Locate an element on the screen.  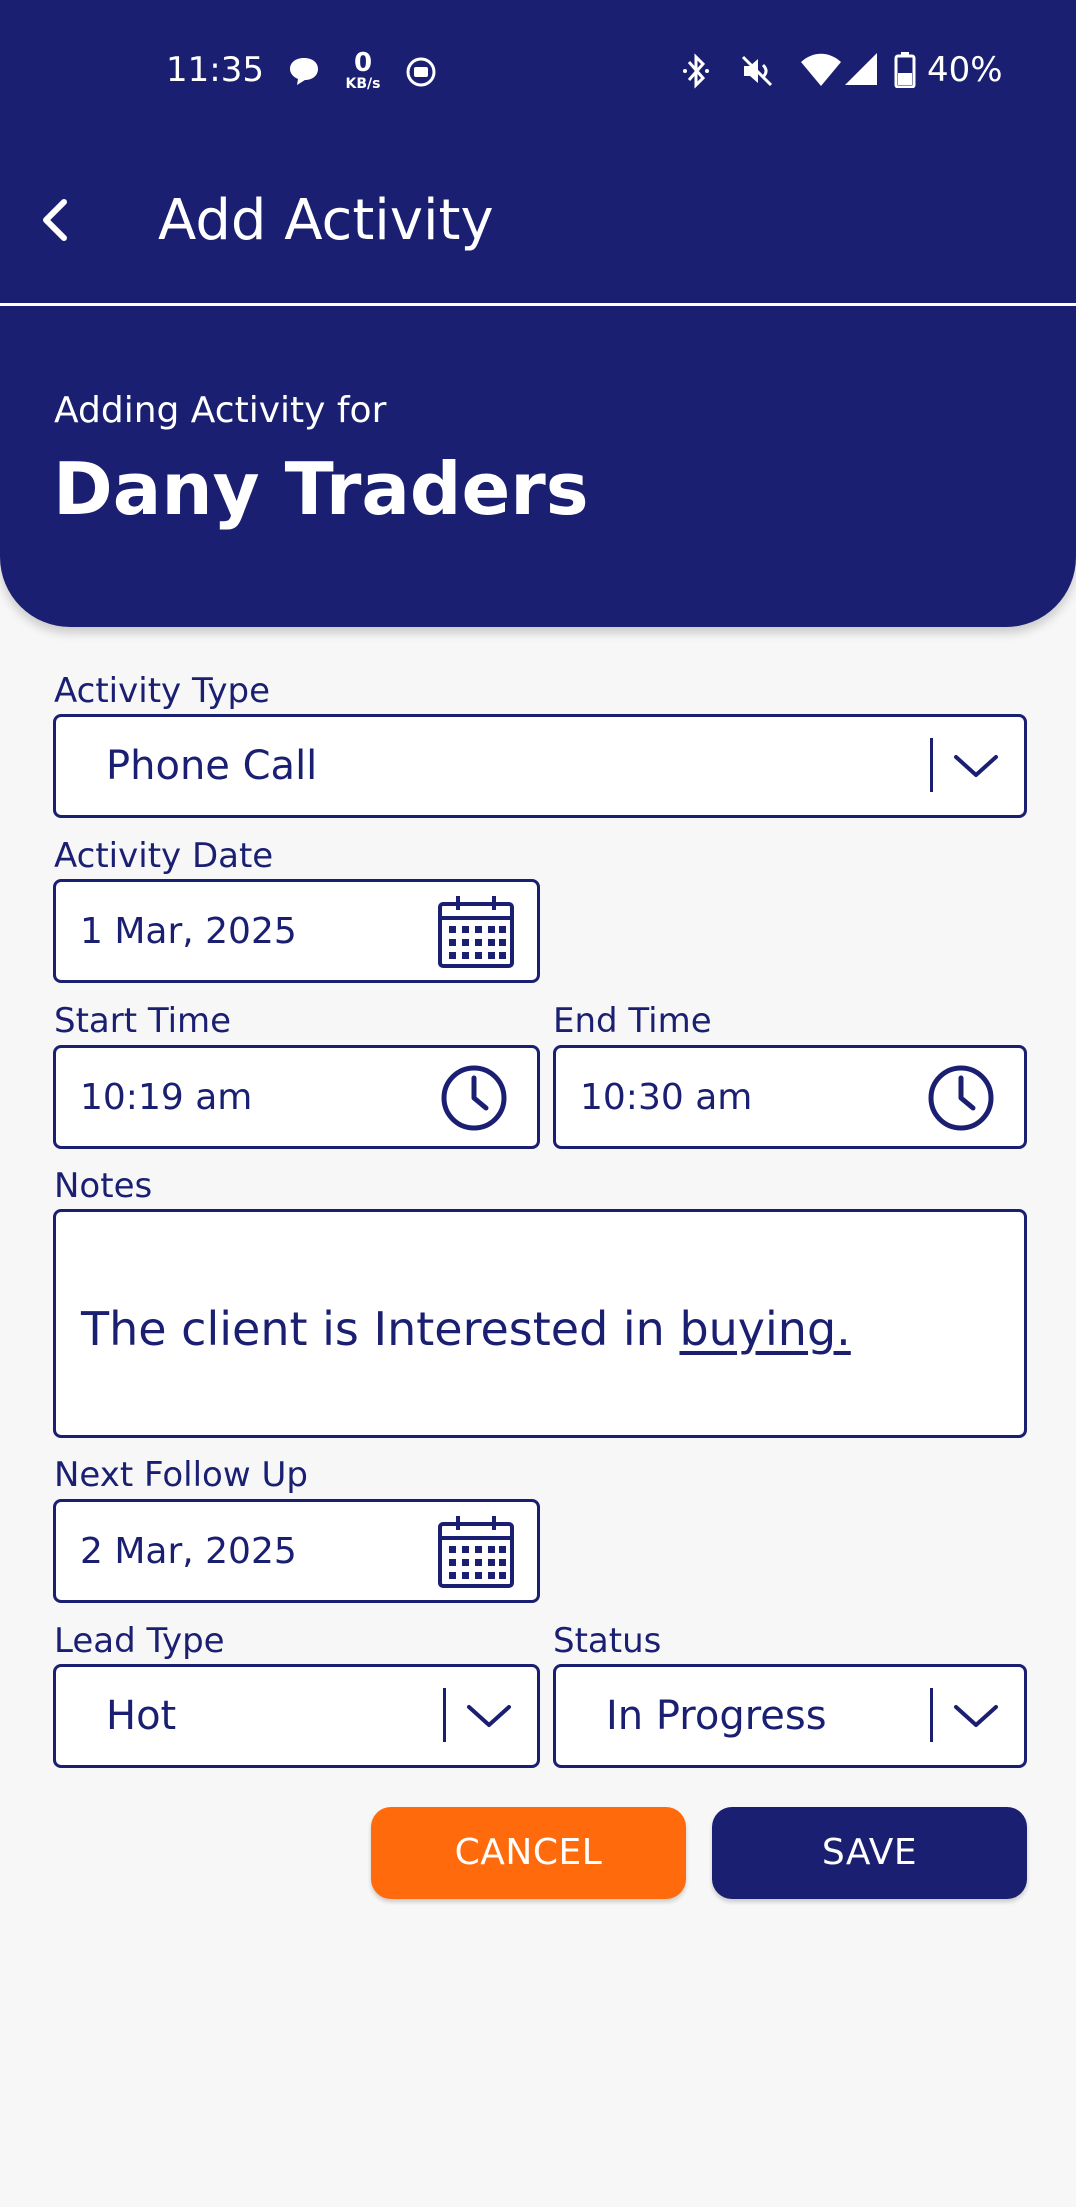
back-button is located at coordinates (62, 220).